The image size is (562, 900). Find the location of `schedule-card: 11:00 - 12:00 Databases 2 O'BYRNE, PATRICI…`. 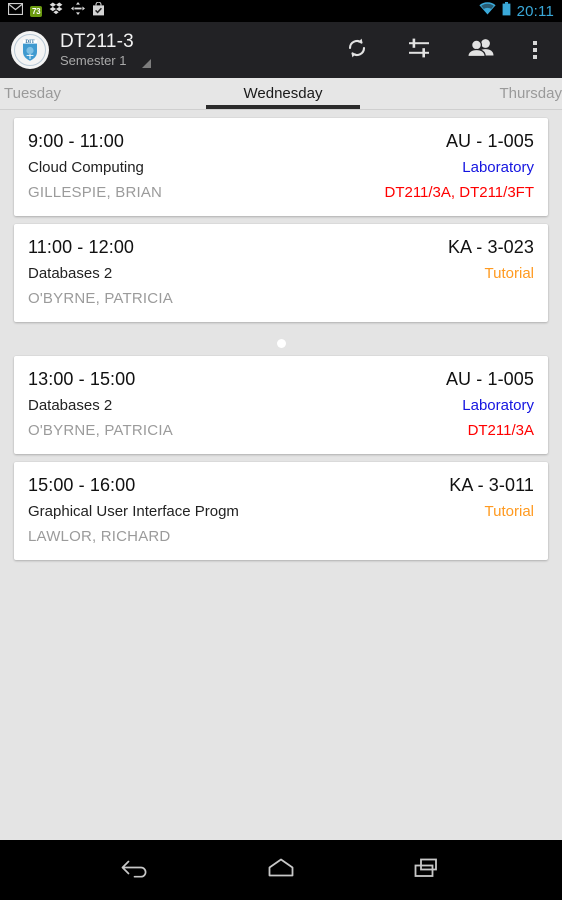

schedule-card: 11:00 - 12:00 Databases 2 O'BYRNE, PATRICI… is located at coordinates (281, 273).